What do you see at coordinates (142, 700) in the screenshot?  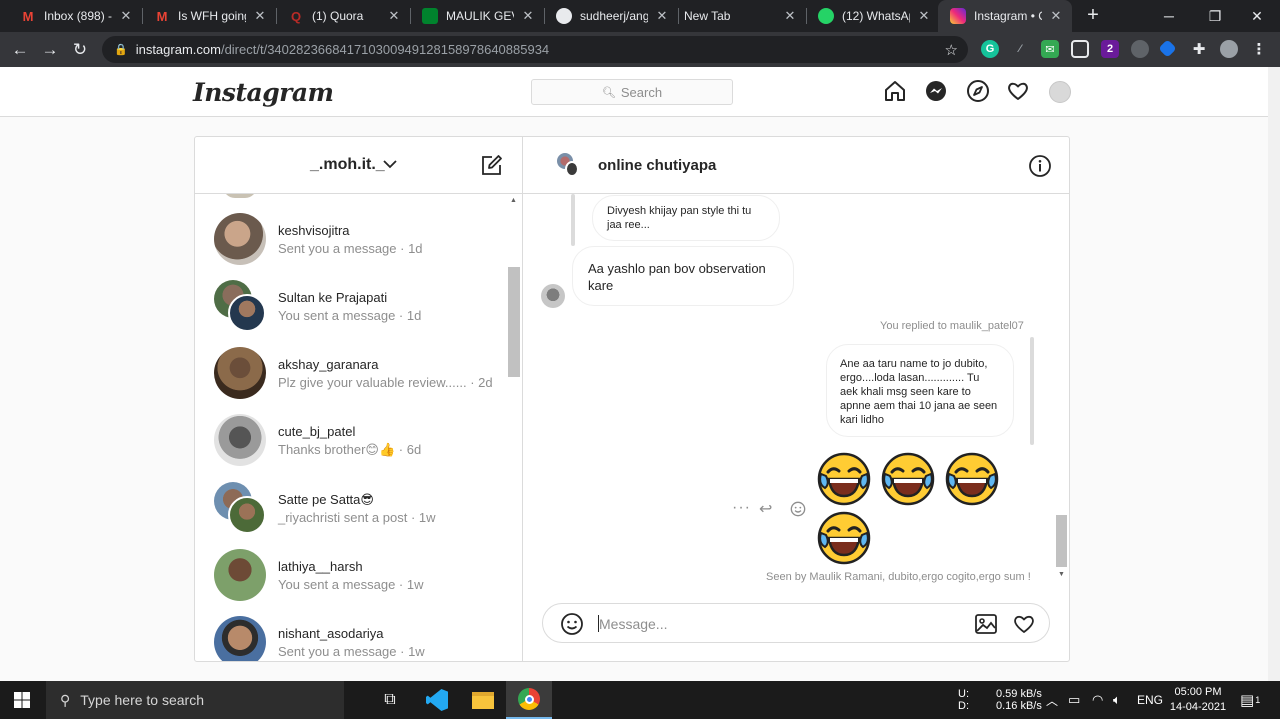 I see `taskbar-search-placeholder: Type here to search` at bounding box center [142, 700].